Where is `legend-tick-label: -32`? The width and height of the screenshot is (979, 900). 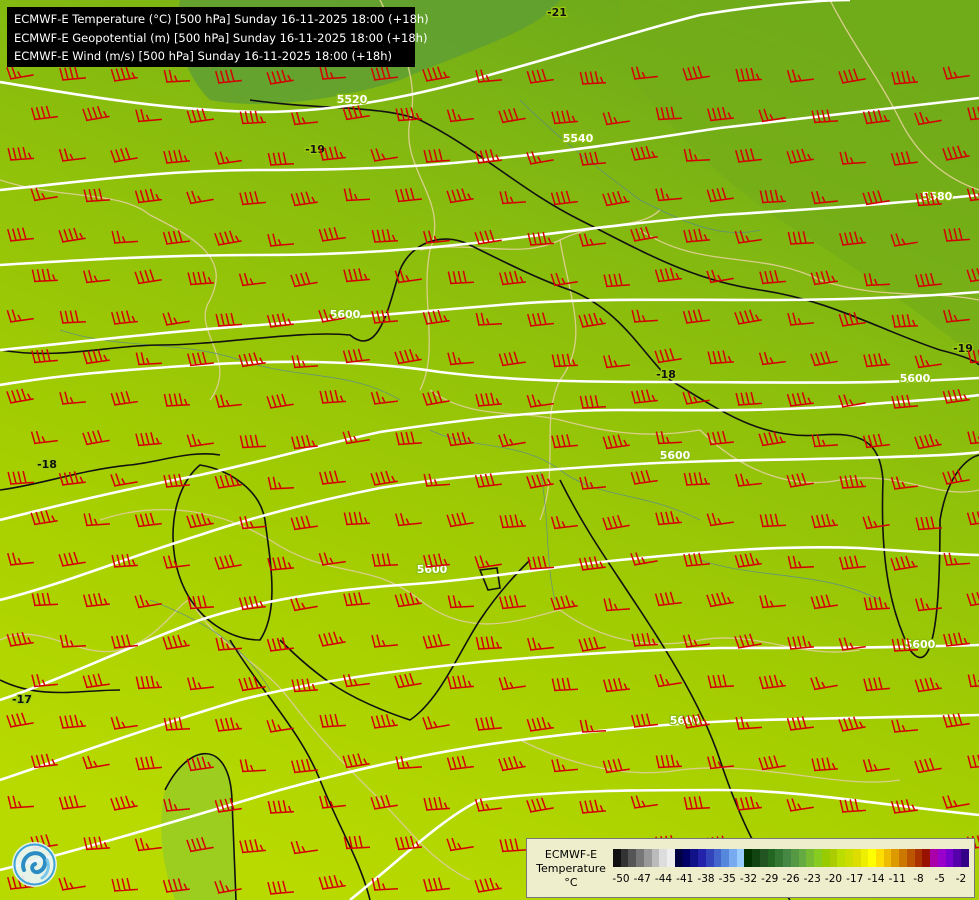 legend-tick-label: -32 is located at coordinates (748, 879).